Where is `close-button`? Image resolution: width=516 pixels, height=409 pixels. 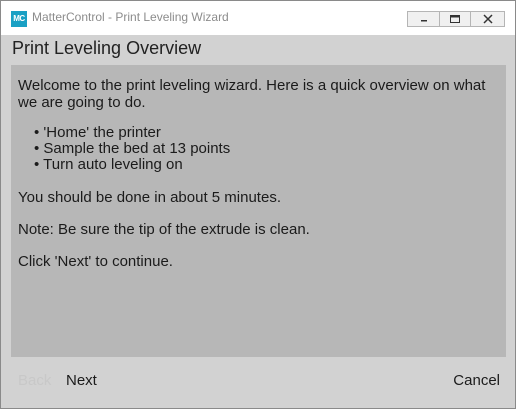
close-button is located at coordinates (488, 19).